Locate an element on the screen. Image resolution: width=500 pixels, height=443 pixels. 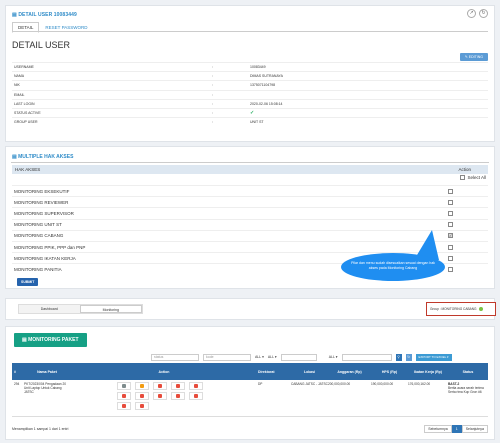
detail-row-status-active: STATUS ACTIVE: ✓ is located at coordinates (250, 112).